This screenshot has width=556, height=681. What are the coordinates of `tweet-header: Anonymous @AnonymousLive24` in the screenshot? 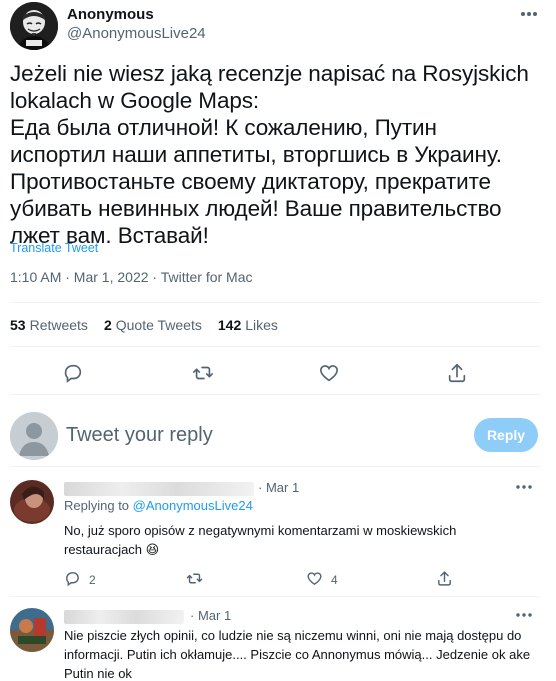 It's located at (278, 27).